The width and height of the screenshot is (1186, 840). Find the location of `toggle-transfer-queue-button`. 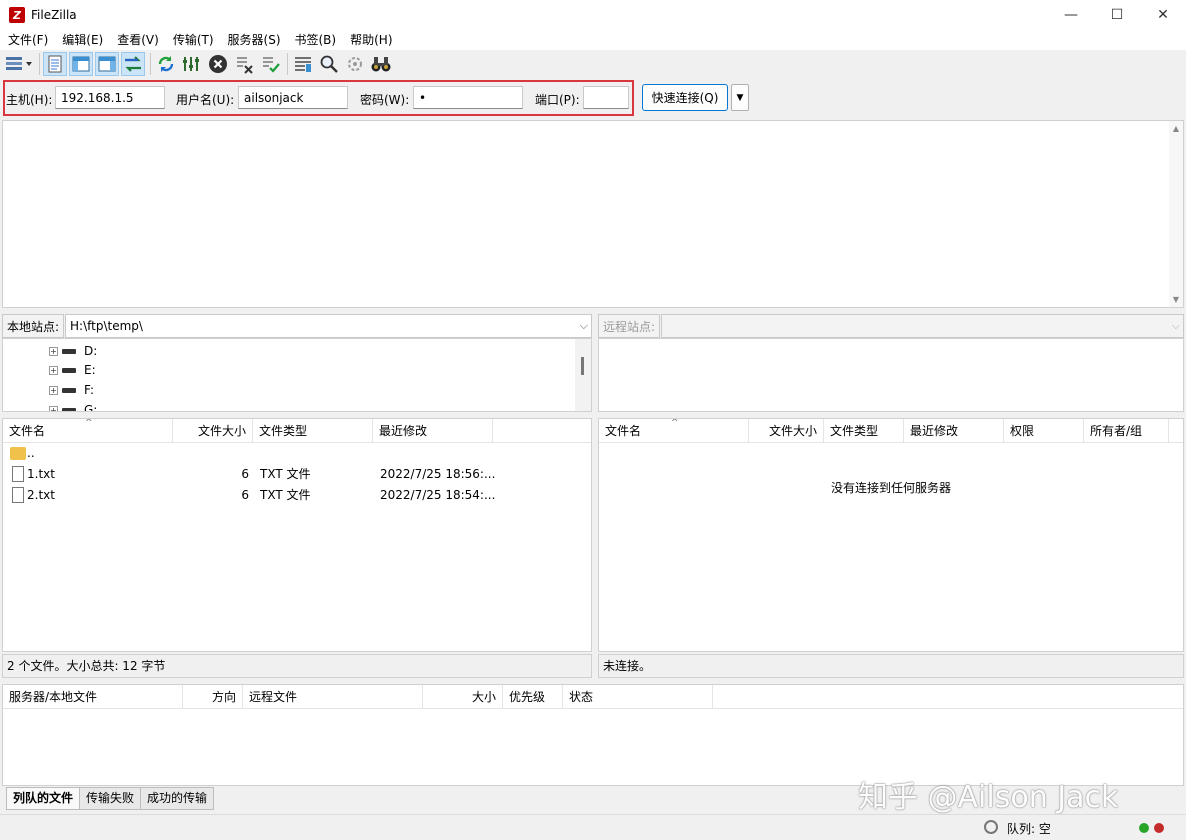

toggle-transfer-queue-button is located at coordinates (133, 64).